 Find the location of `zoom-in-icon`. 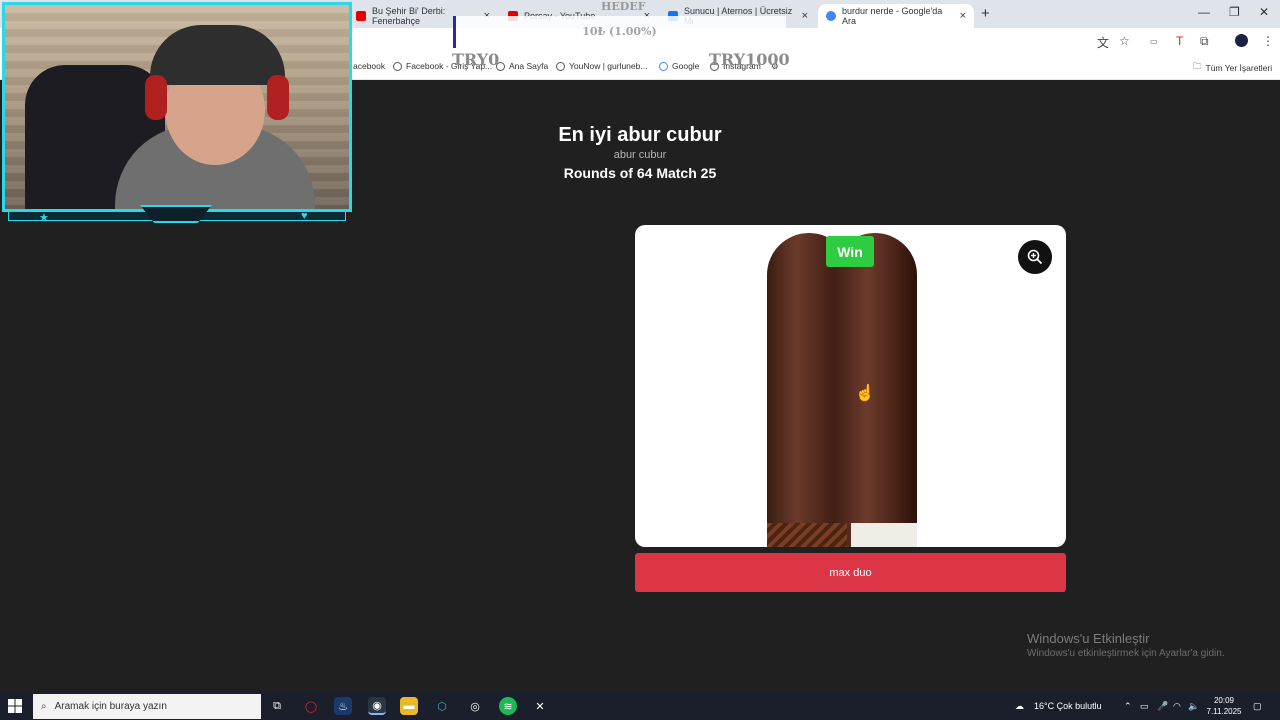

zoom-in-icon is located at coordinates (1035, 257).